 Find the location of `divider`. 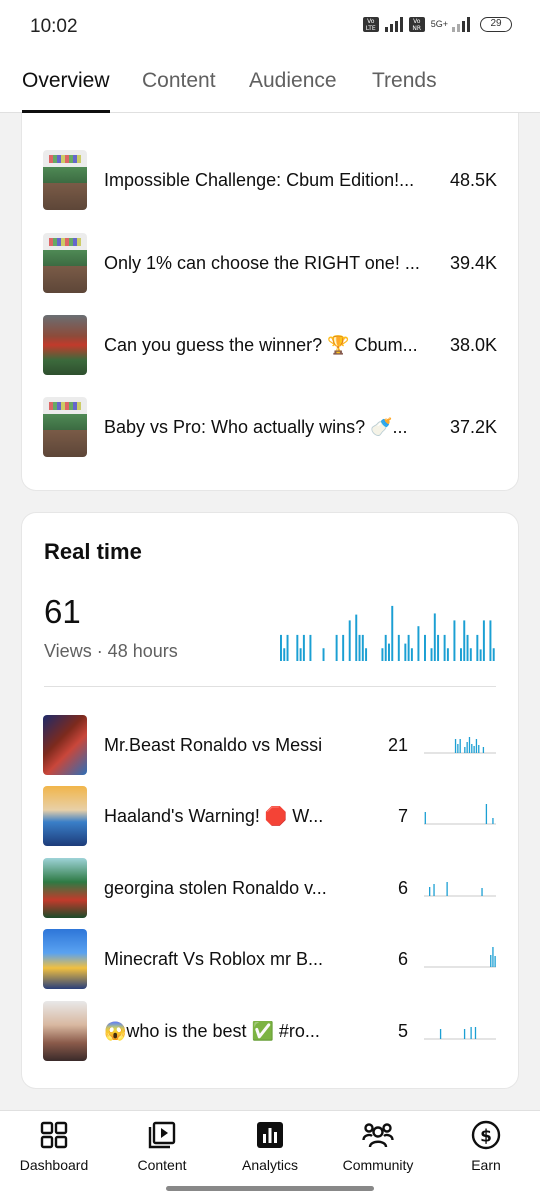

divider is located at coordinates (270, 686).